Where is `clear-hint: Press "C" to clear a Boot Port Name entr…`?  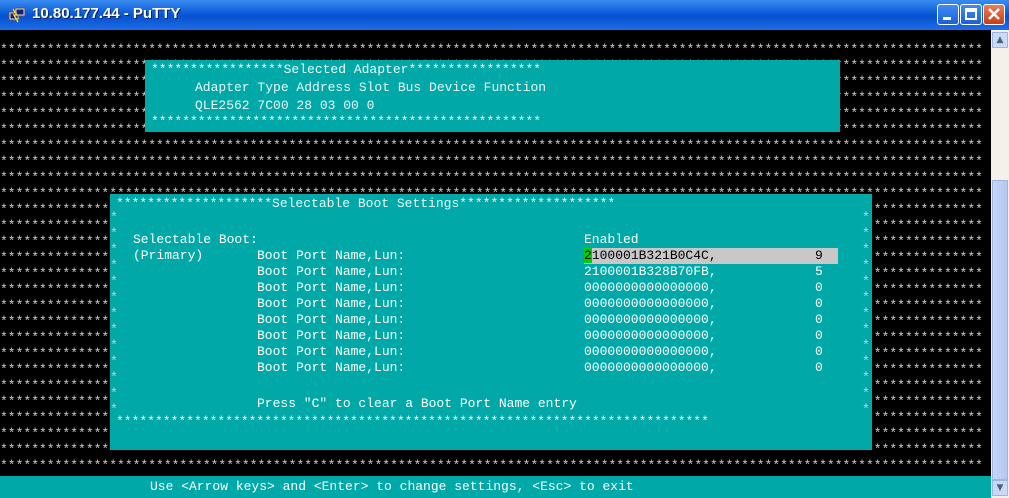
clear-hint: Press "C" to clear a Boot Port Name entr… is located at coordinates (417, 403).